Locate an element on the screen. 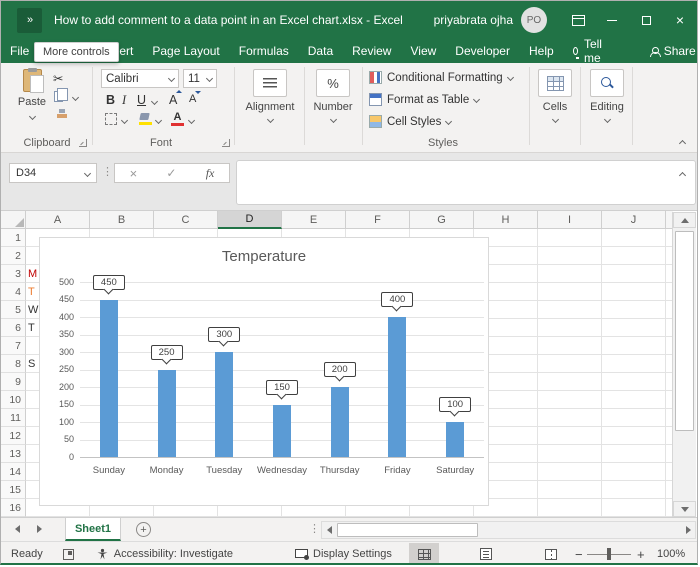 Image resolution: width=700 pixels, height=567 pixels. font-color-button: A is located at coordinates (177, 118).